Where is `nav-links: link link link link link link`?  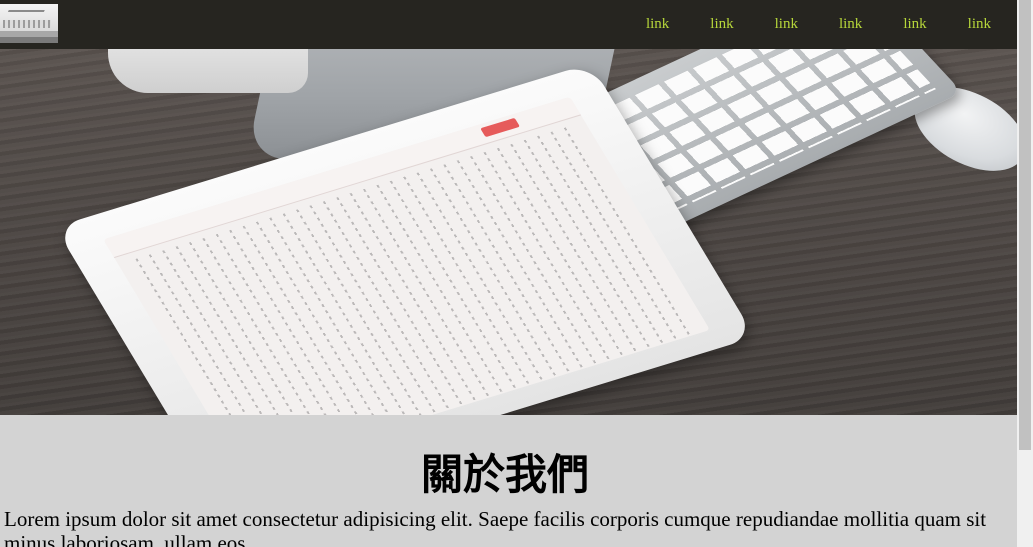 nav-links: link link link link link link is located at coordinates (798, 24).